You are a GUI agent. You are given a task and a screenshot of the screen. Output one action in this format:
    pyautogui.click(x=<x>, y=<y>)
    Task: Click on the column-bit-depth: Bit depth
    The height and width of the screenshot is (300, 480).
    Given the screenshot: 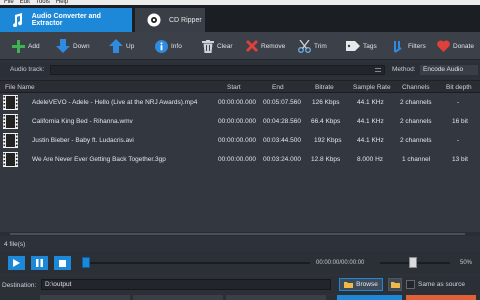 What is the action you would take?
    pyautogui.click(x=459, y=87)
    